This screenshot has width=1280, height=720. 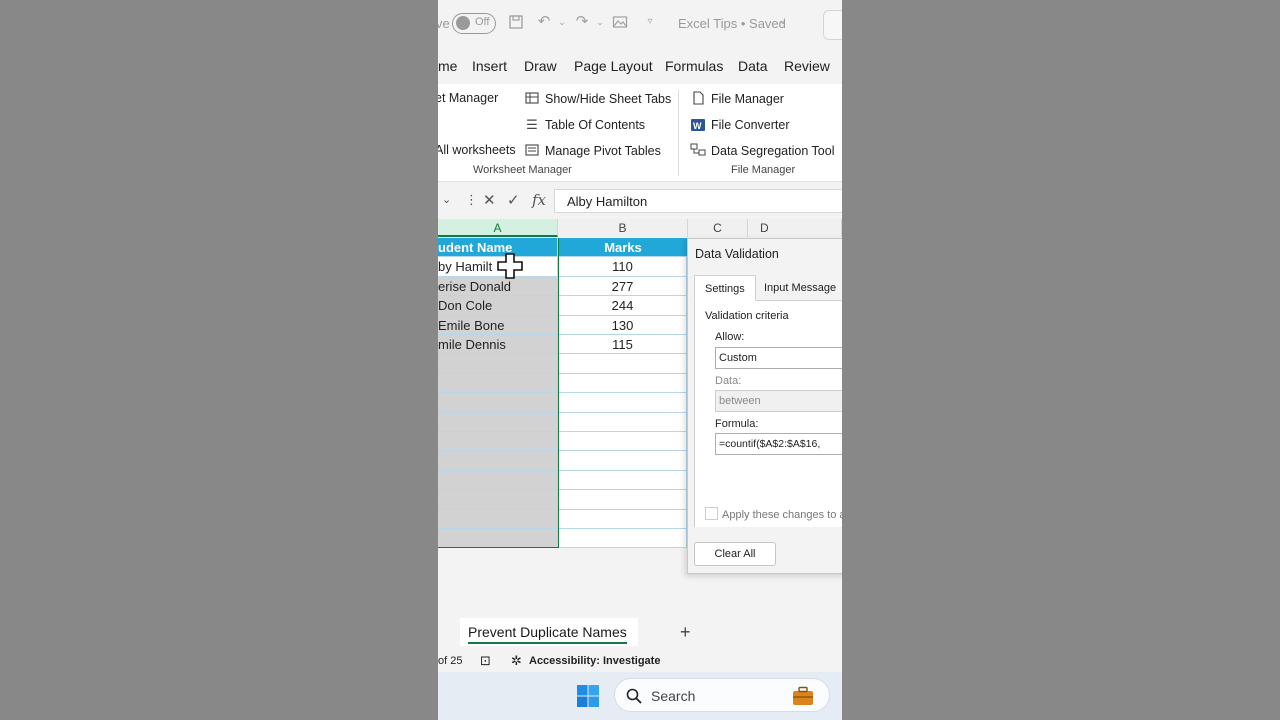 What do you see at coordinates (750, 125) in the screenshot?
I see `file-converter-label: File Converter` at bounding box center [750, 125].